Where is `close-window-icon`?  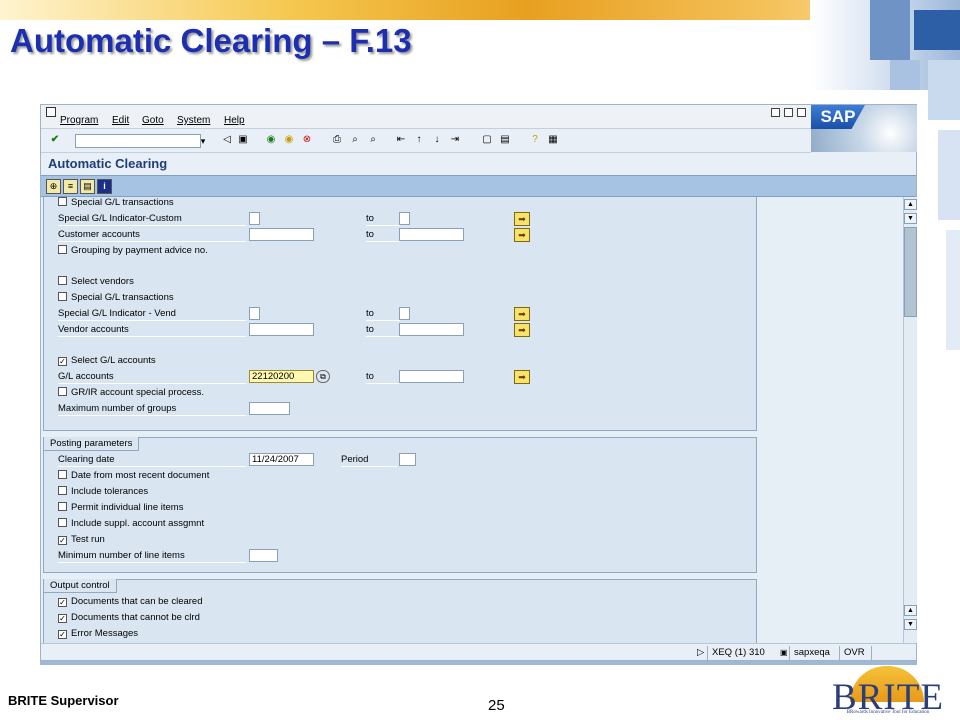 close-window-icon is located at coordinates (801, 112).